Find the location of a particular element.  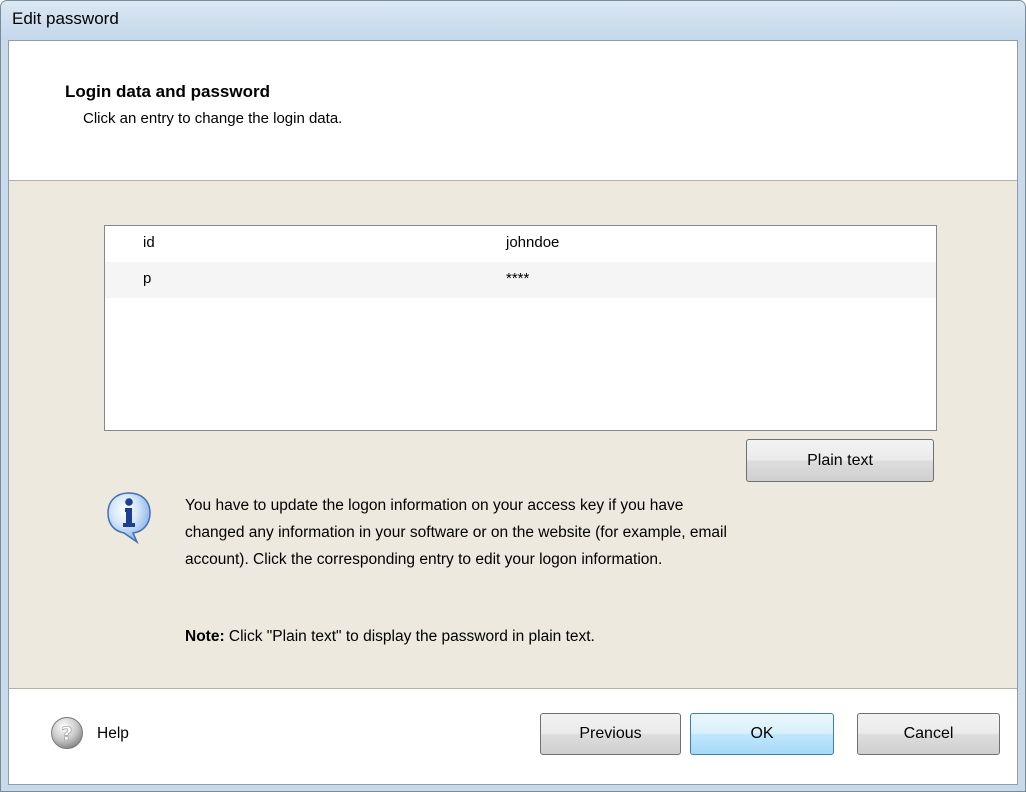

section-subtitle: Click an entry to change the login data. is located at coordinates (213, 118).